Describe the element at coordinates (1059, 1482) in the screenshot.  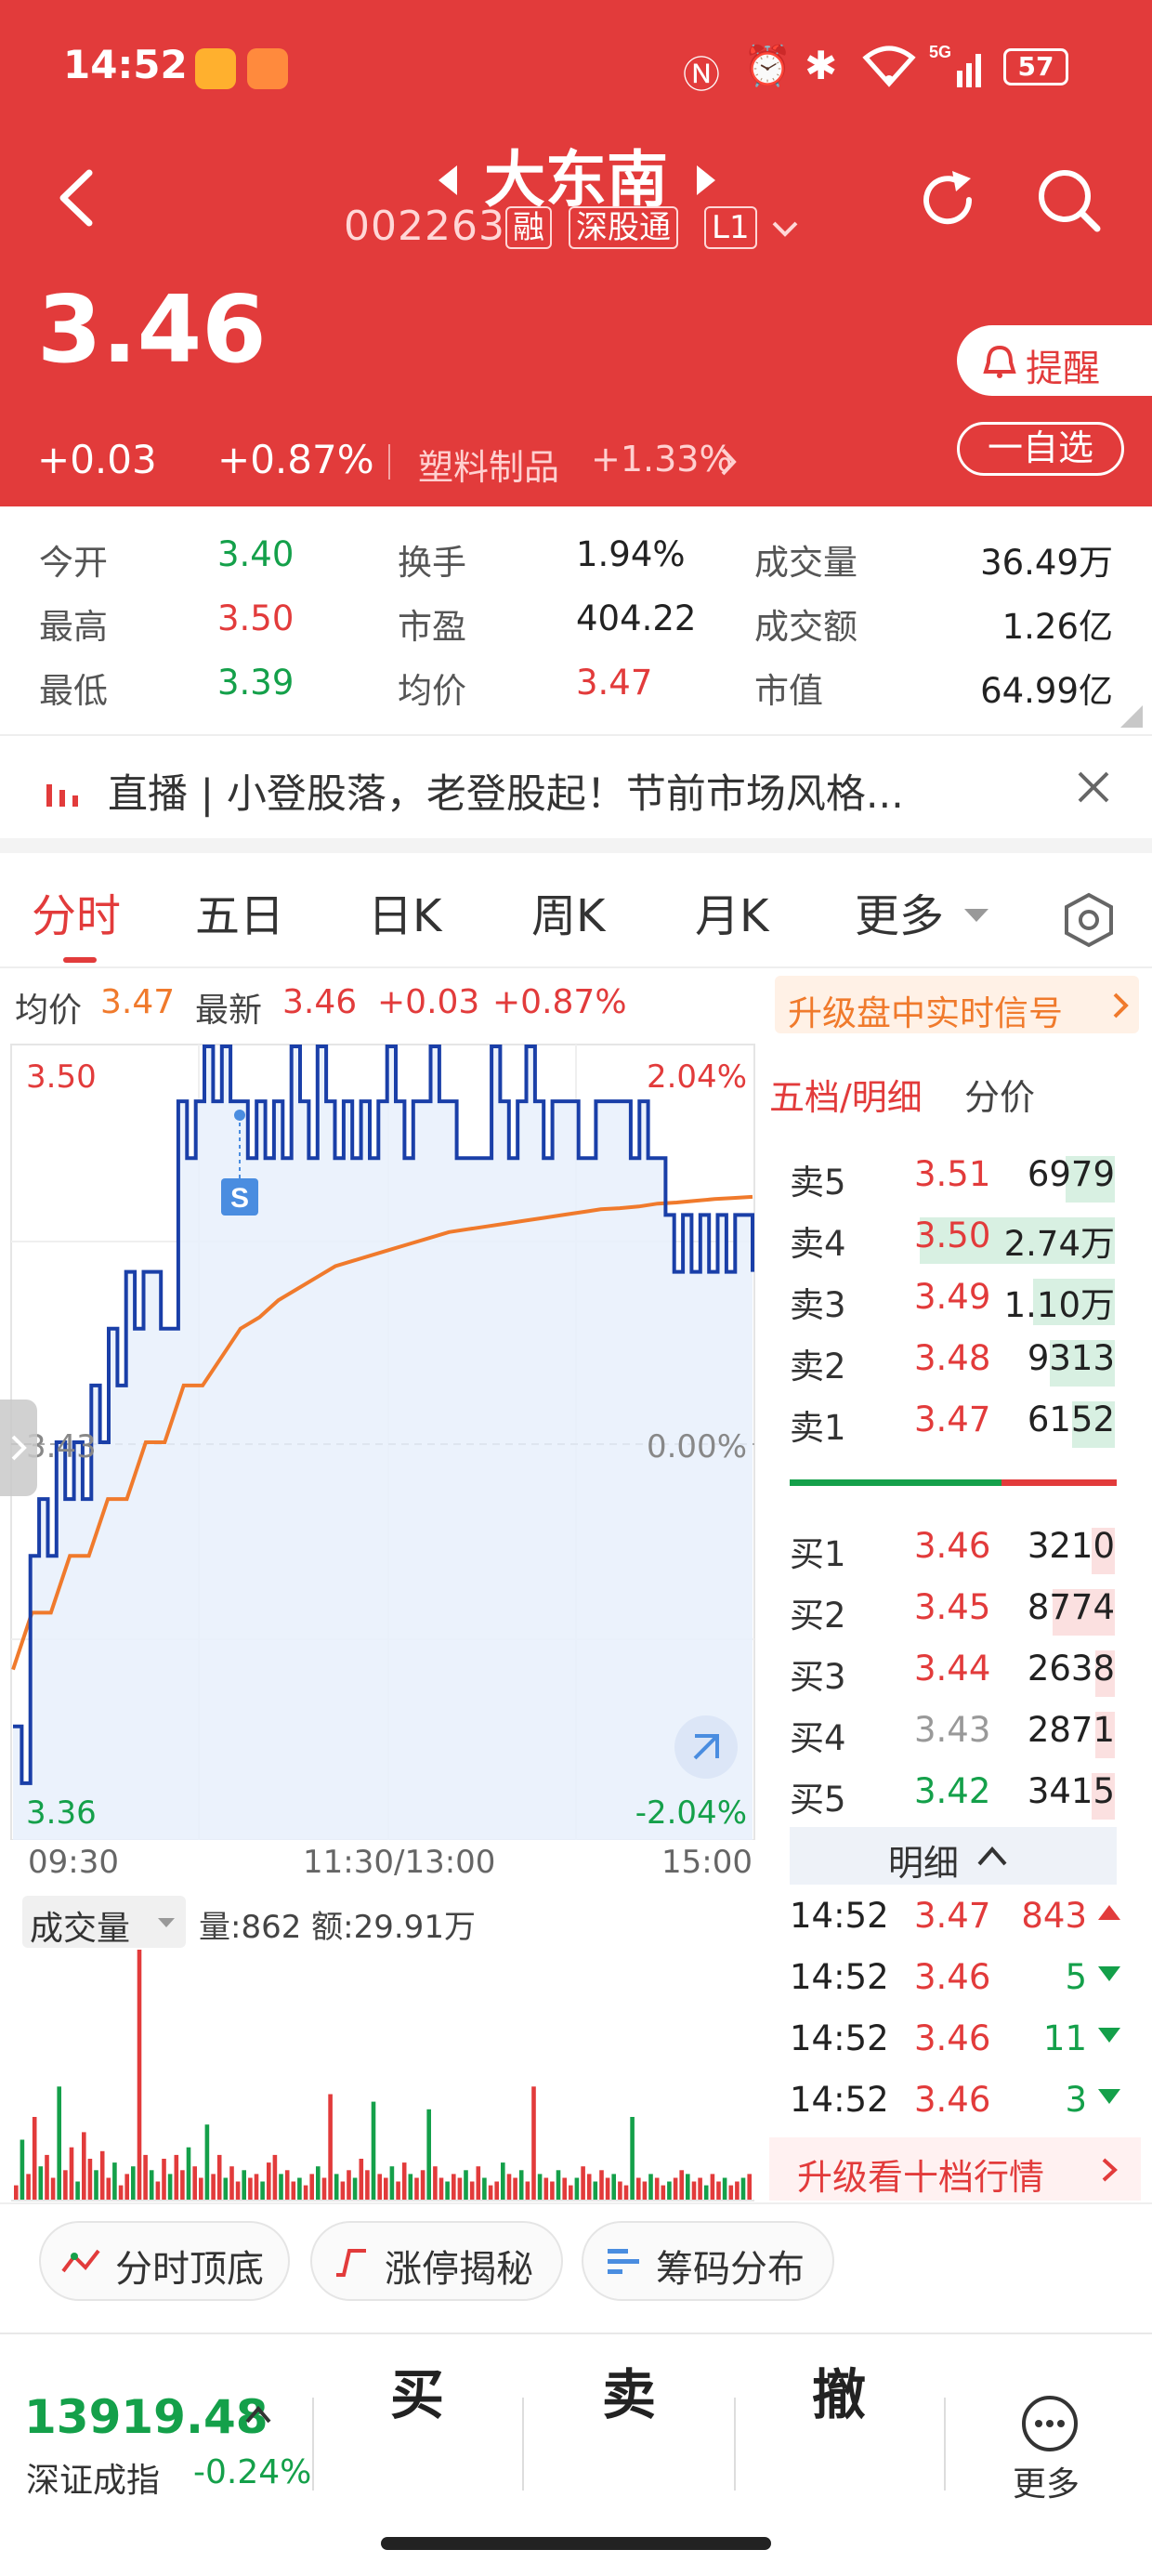
I see `buy-sell-ratio-bar-red` at that location.